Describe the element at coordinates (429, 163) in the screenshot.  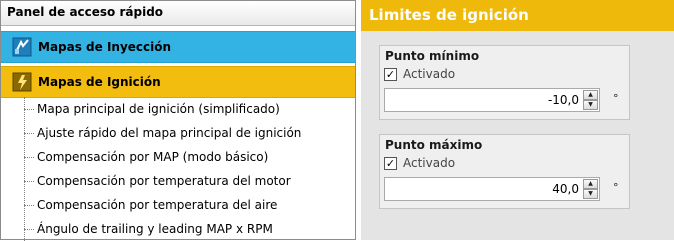
I see `max-point-enabled-label: Activado` at that location.